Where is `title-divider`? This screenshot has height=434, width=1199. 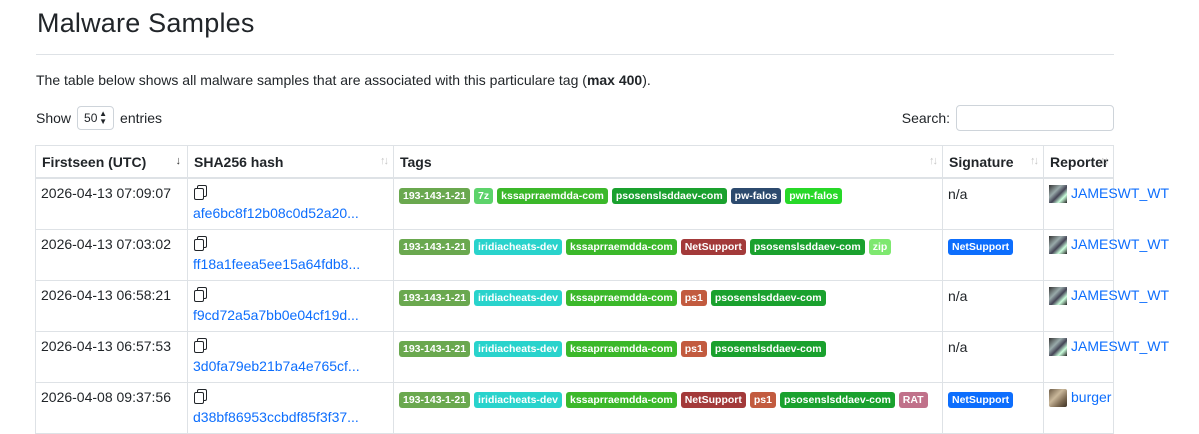
title-divider is located at coordinates (575, 54).